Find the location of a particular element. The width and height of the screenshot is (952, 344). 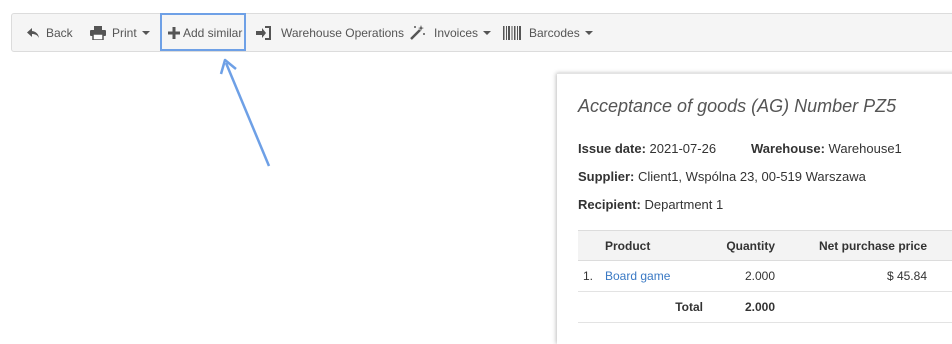

product-link: Board game is located at coordinates (637, 276).